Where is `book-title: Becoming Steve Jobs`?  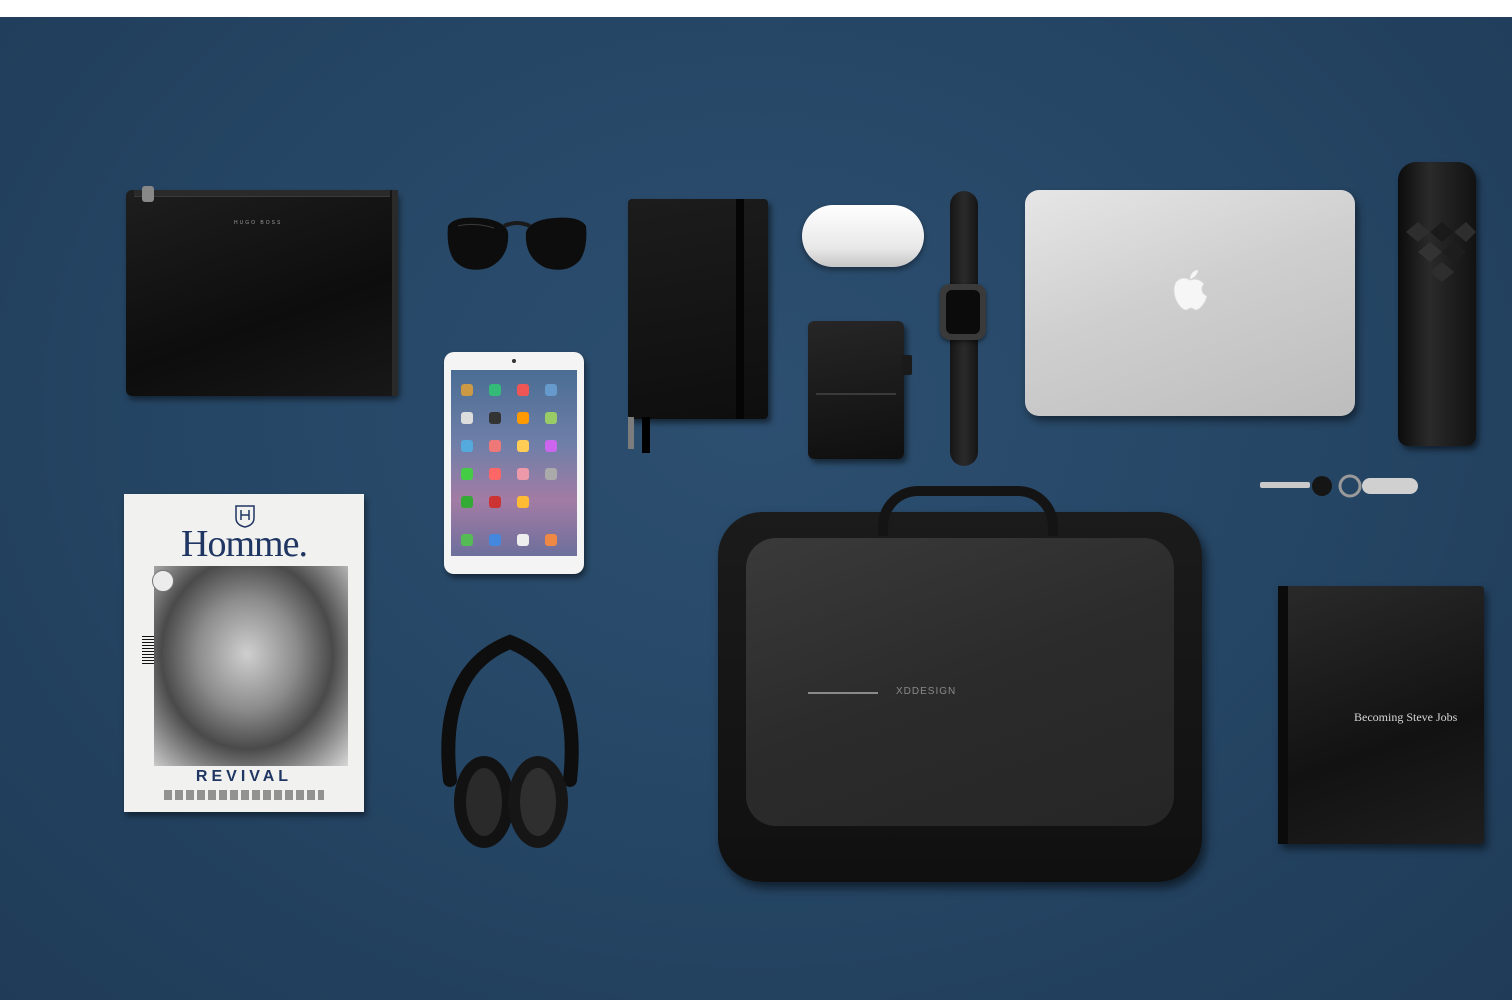
book-title: Becoming Steve Jobs is located at coordinates (1406, 717).